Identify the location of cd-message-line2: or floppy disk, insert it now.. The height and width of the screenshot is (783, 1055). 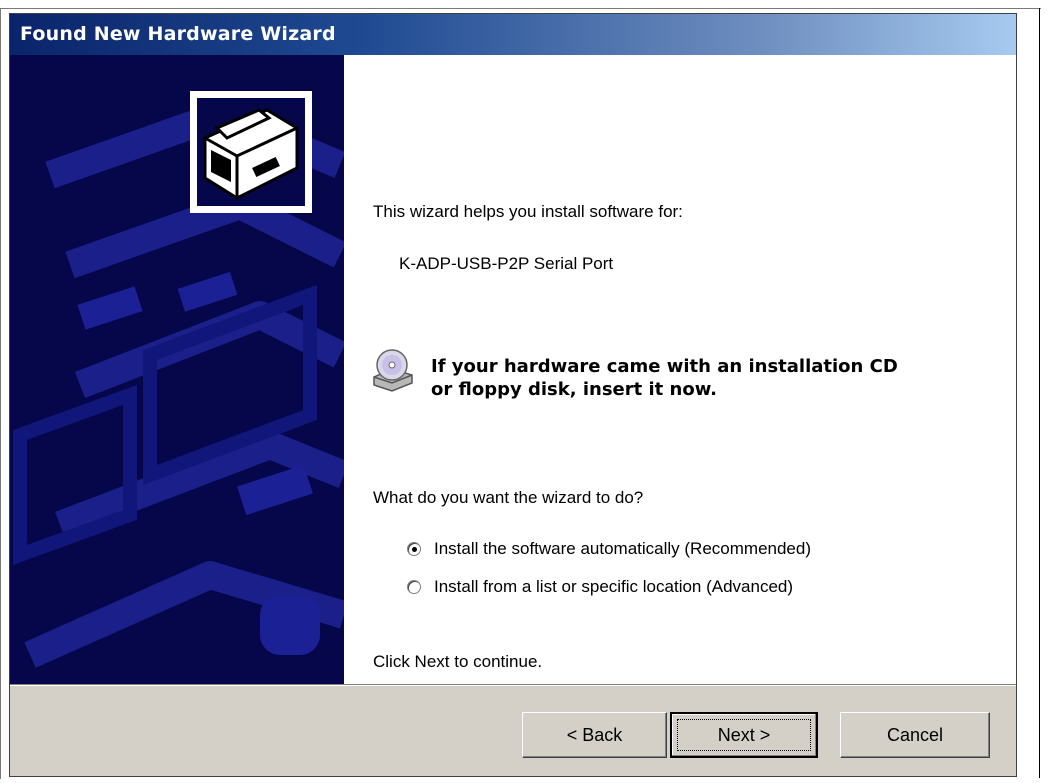
(574, 389).